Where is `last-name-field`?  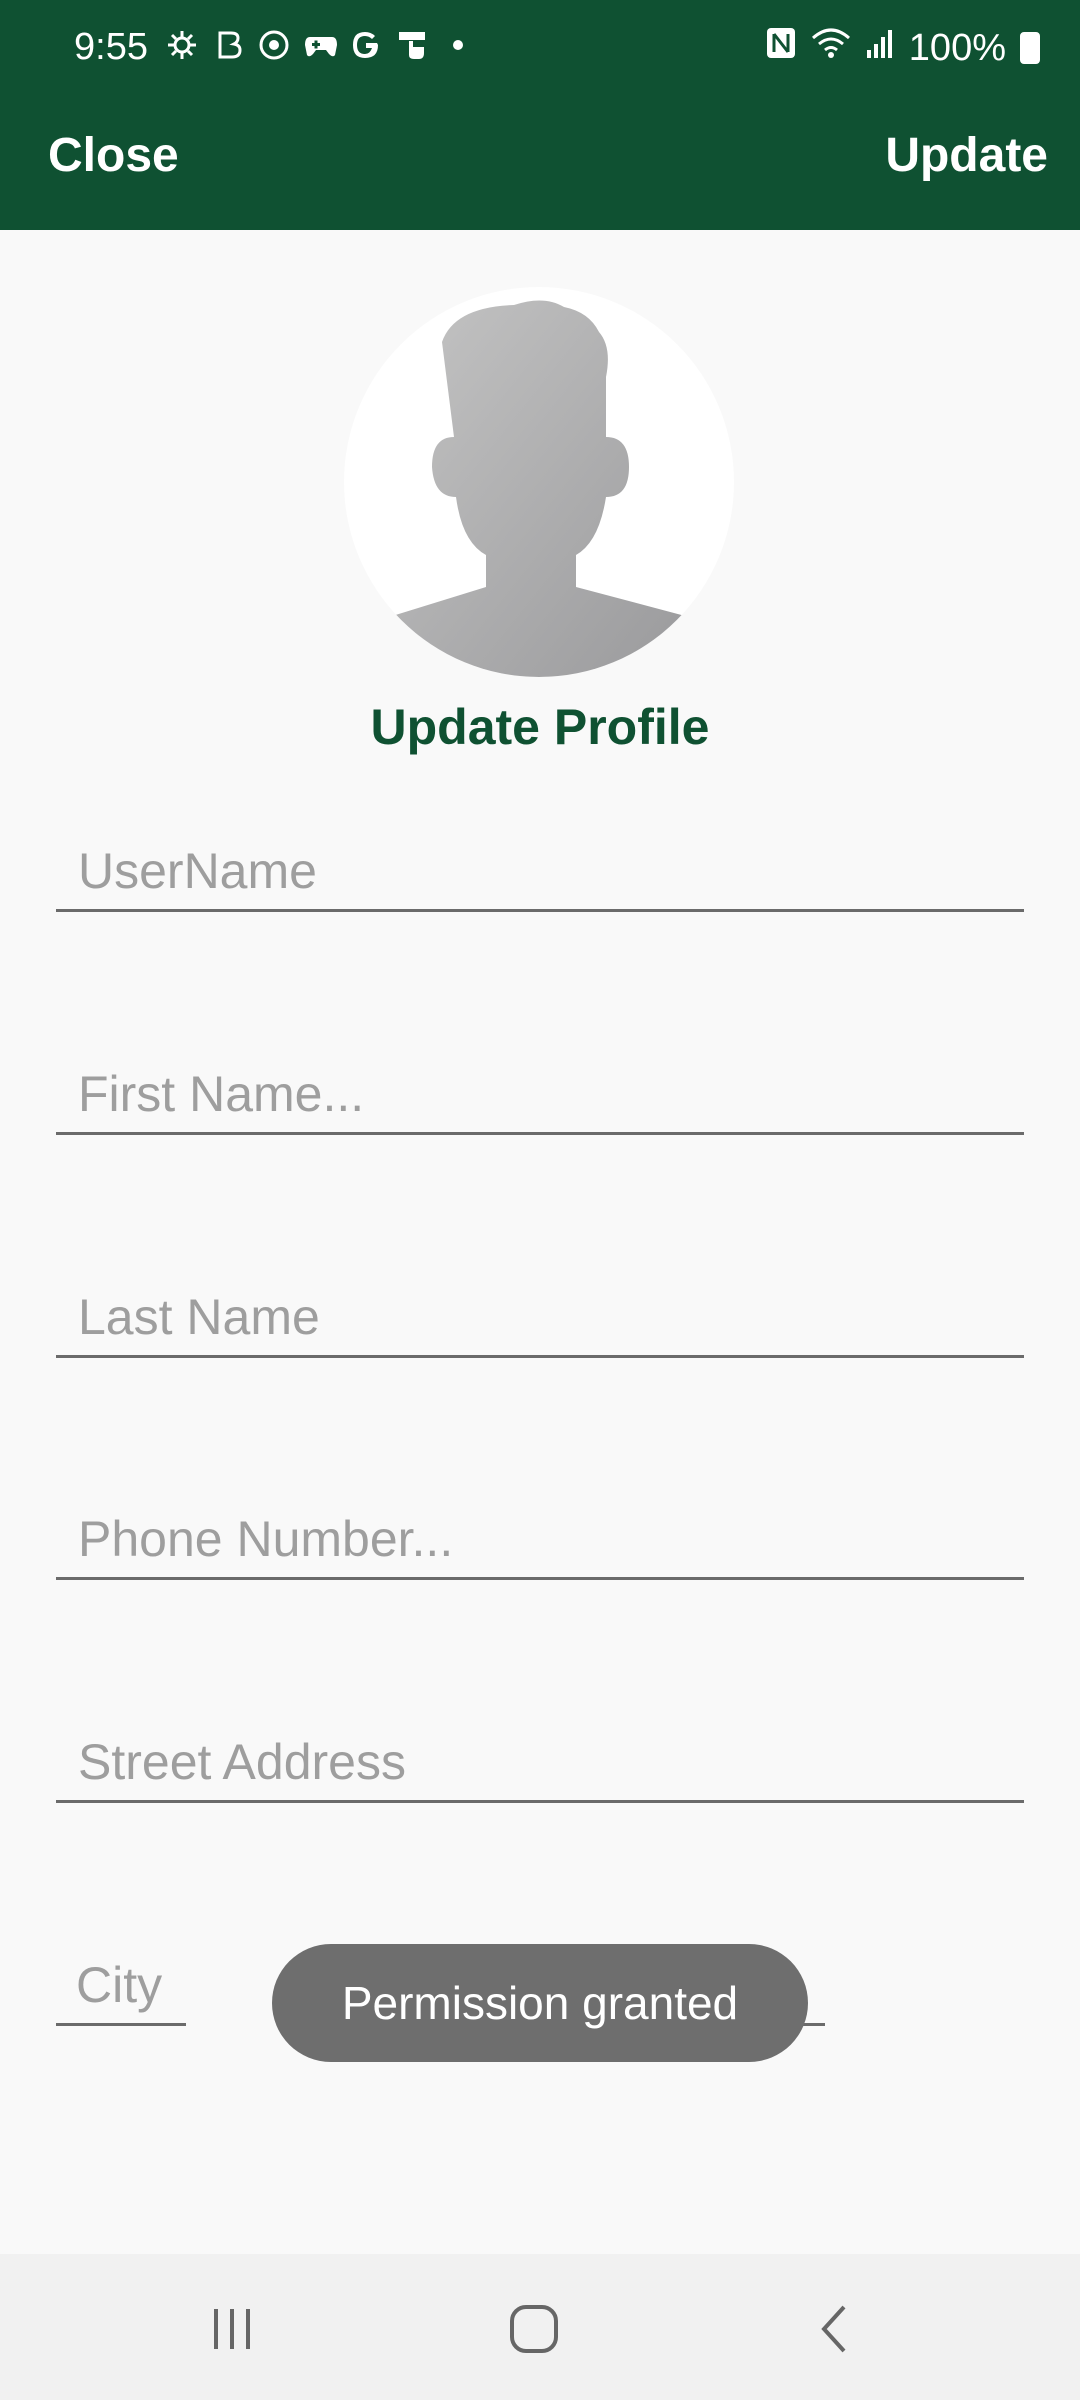 last-name-field is located at coordinates (540, 1318).